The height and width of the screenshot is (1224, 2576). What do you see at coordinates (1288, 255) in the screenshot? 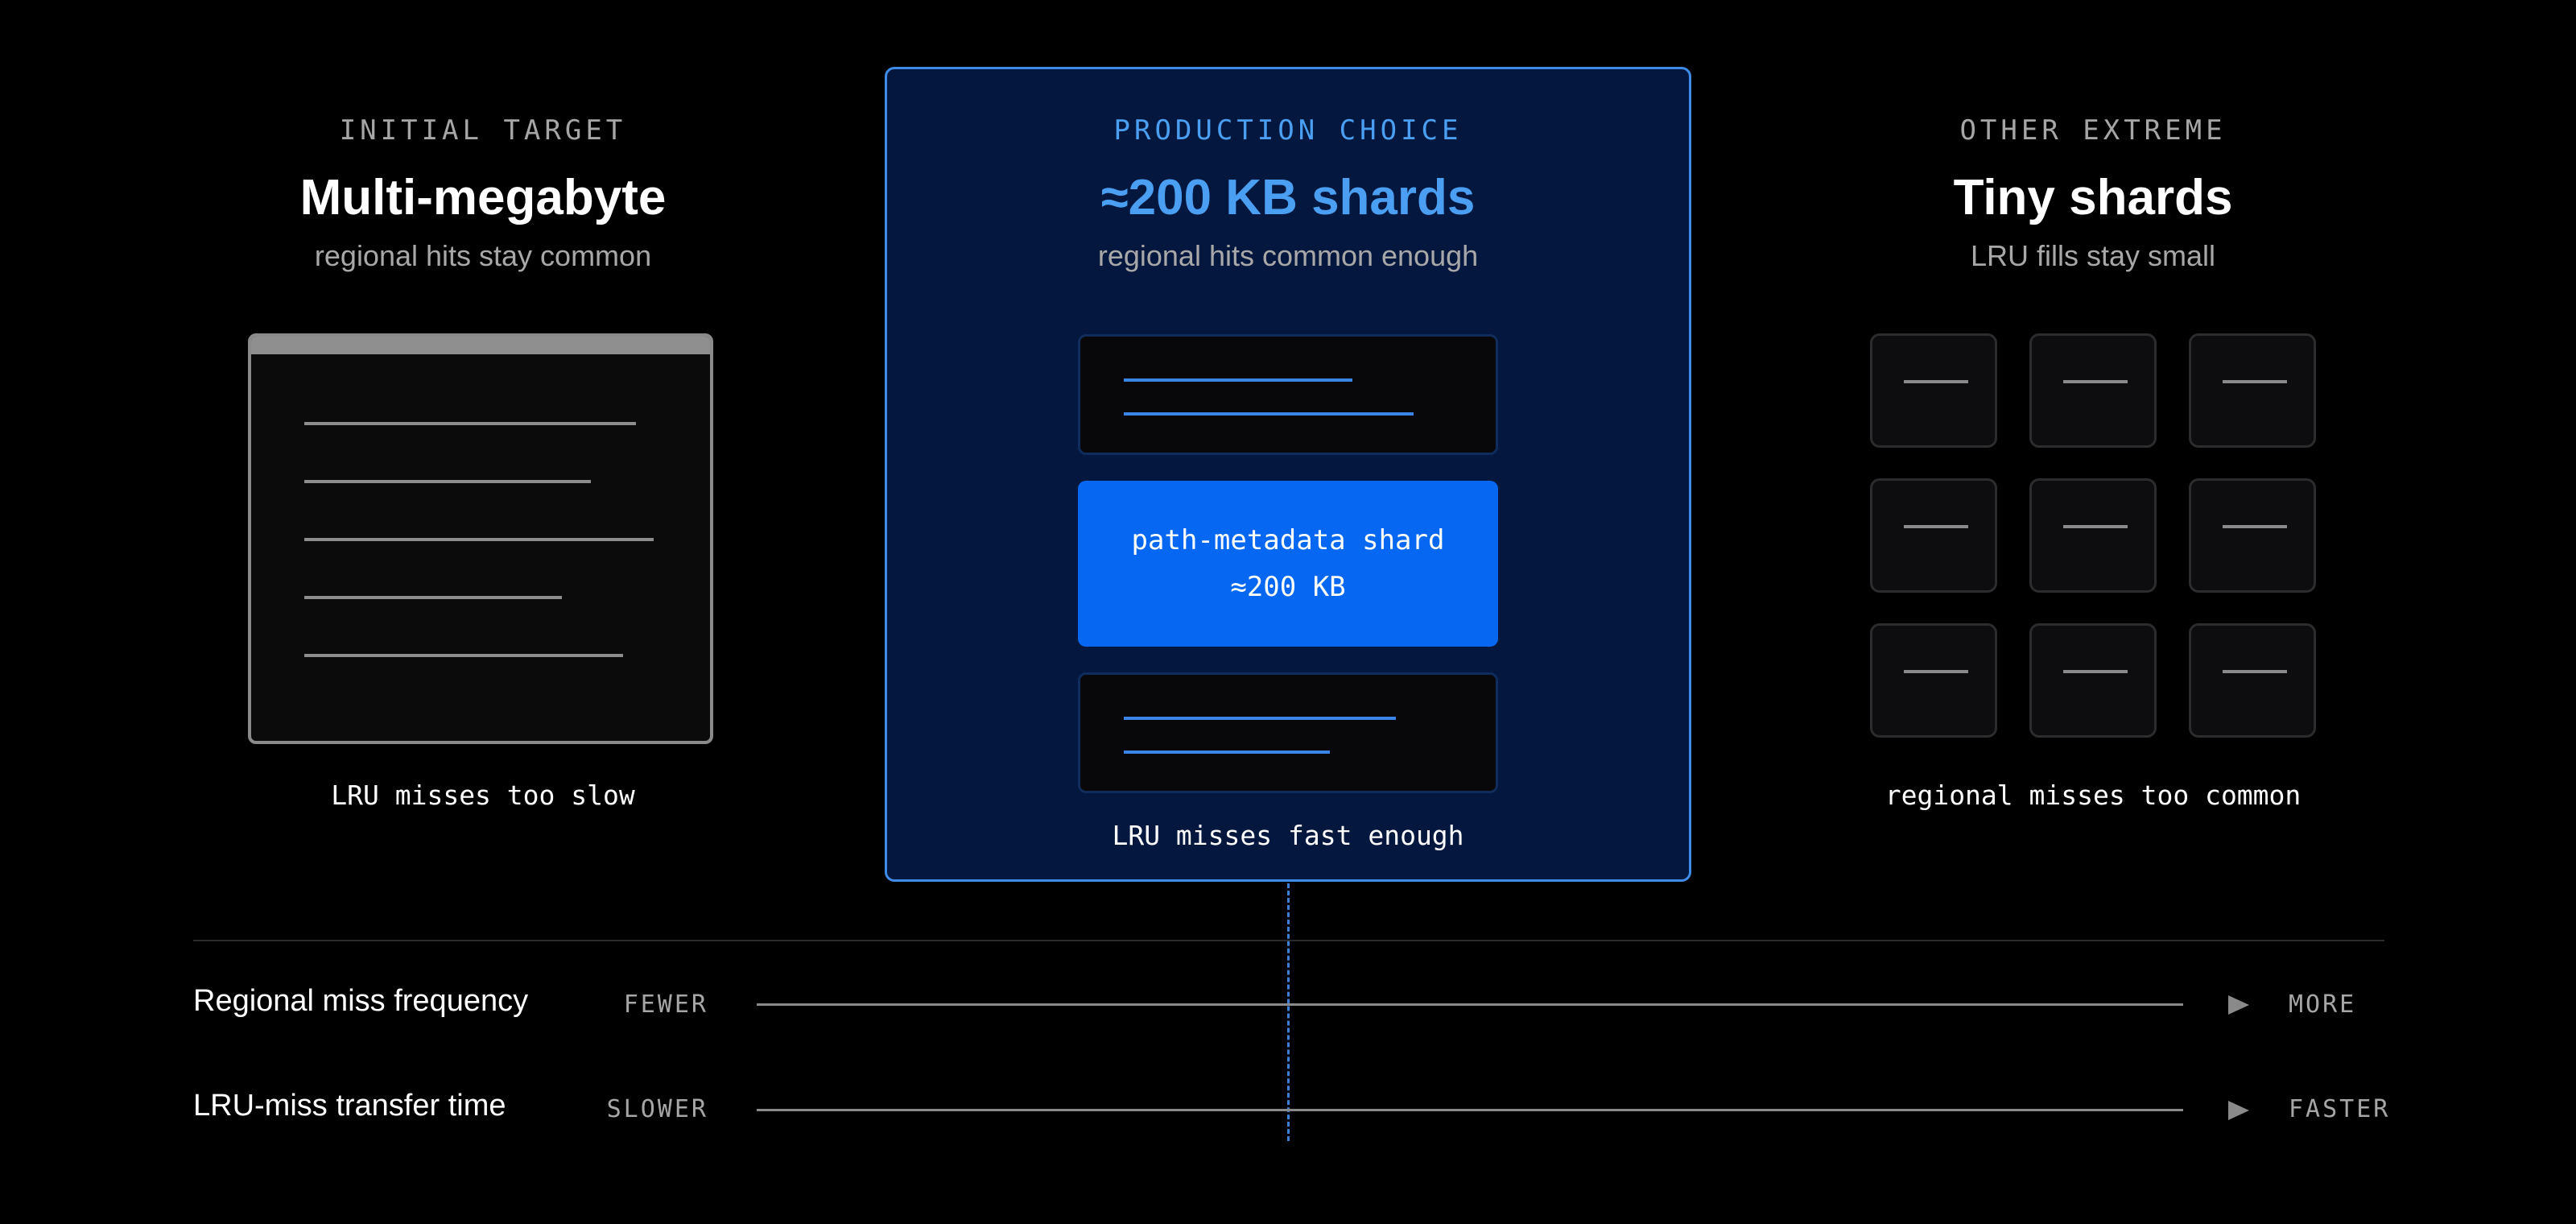
I see `center-subtitle: regional hits common enough` at bounding box center [1288, 255].